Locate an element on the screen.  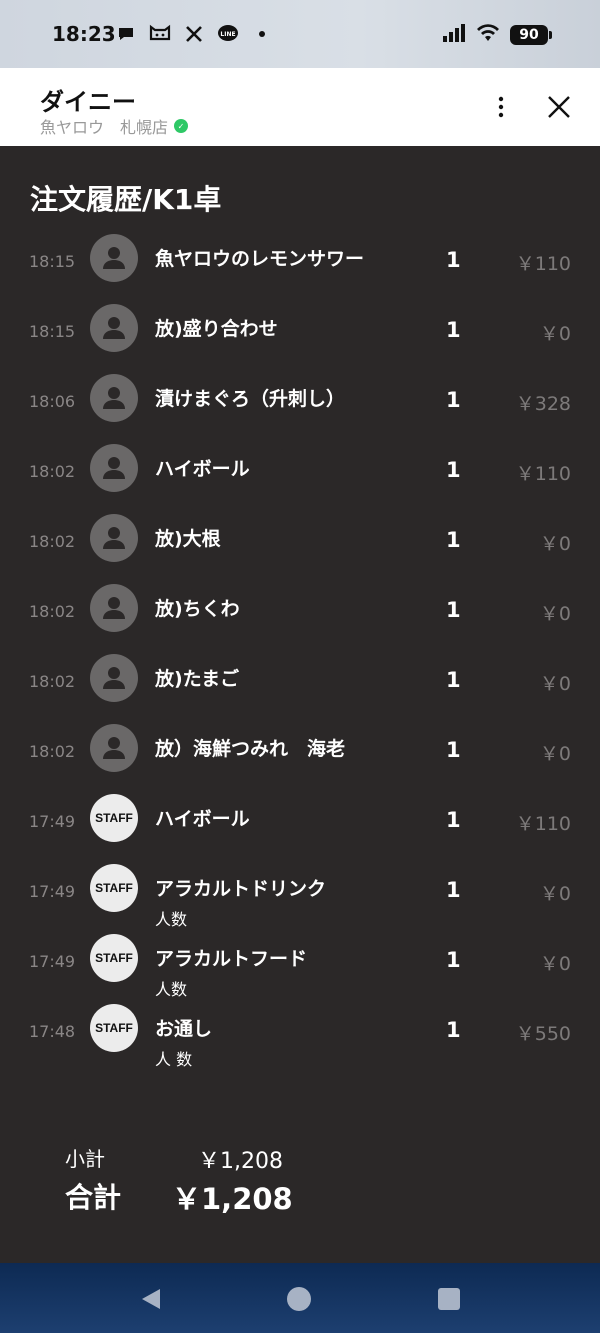
order-item-name: 放）海鮮つみれ 海老 is located at coordinates (250, 749).